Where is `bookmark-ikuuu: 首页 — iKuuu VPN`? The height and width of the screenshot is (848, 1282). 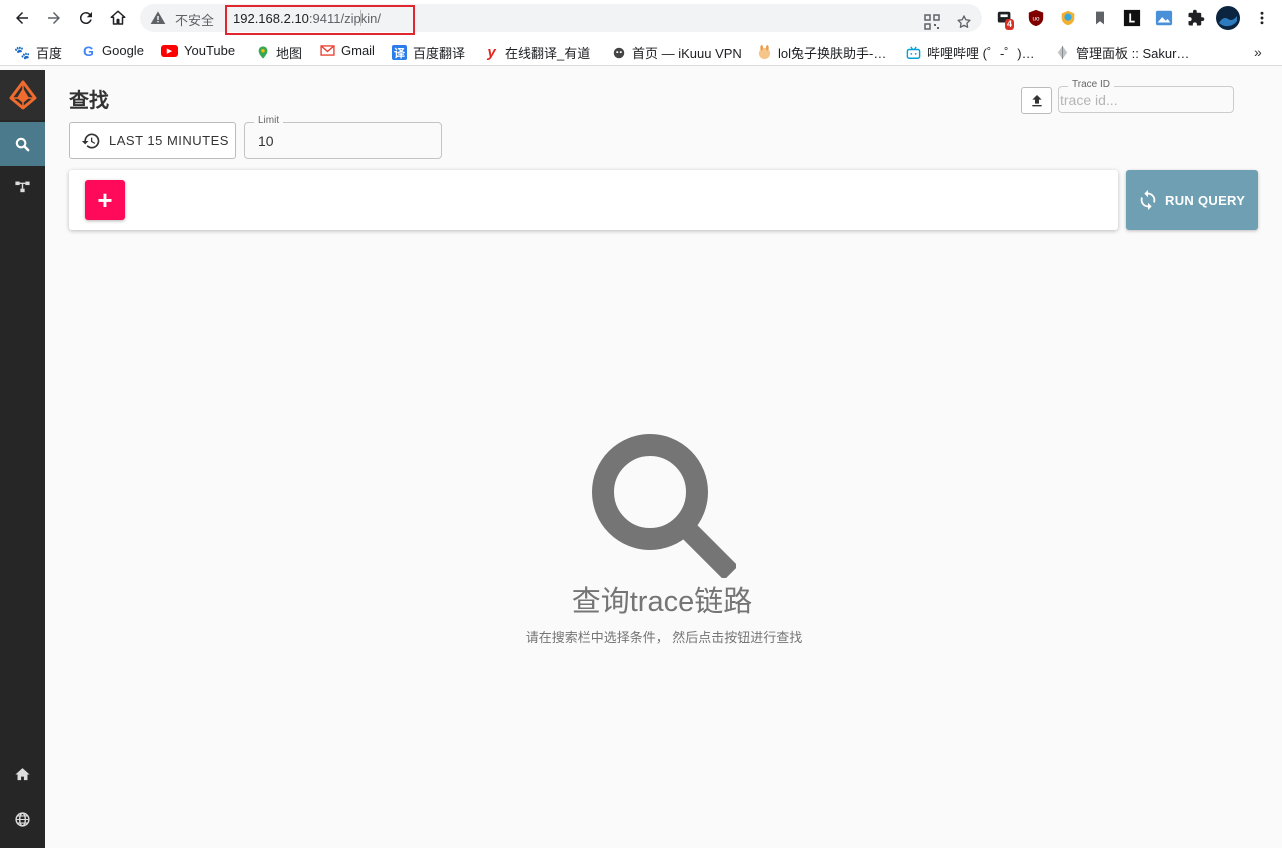 bookmark-ikuuu: 首页 — iKuuu VPN is located at coordinates (676, 52).